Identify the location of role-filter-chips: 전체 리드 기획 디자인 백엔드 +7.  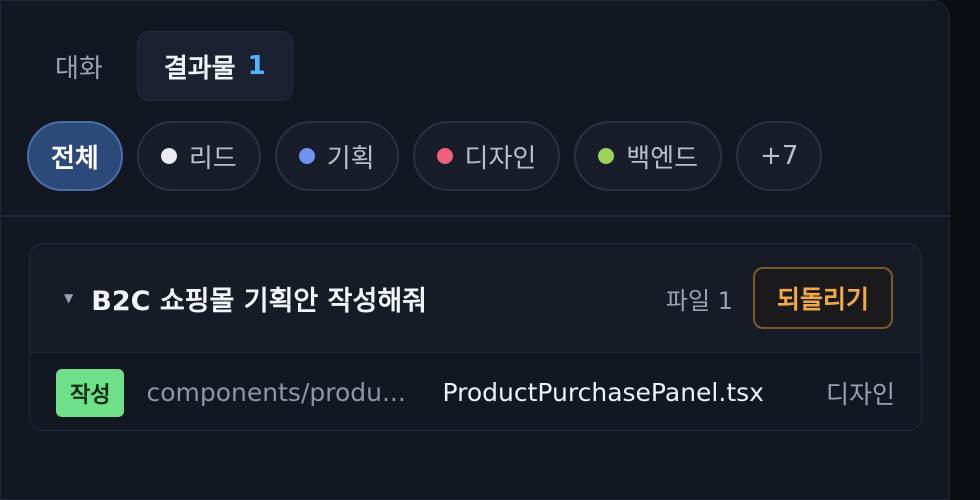
(425, 156).